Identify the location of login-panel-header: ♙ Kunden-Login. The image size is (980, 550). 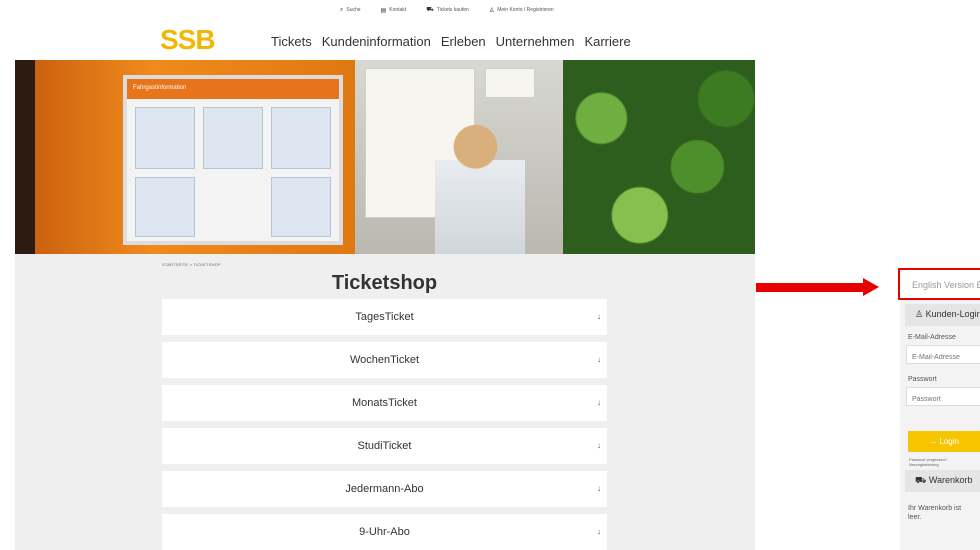
(942, 315).